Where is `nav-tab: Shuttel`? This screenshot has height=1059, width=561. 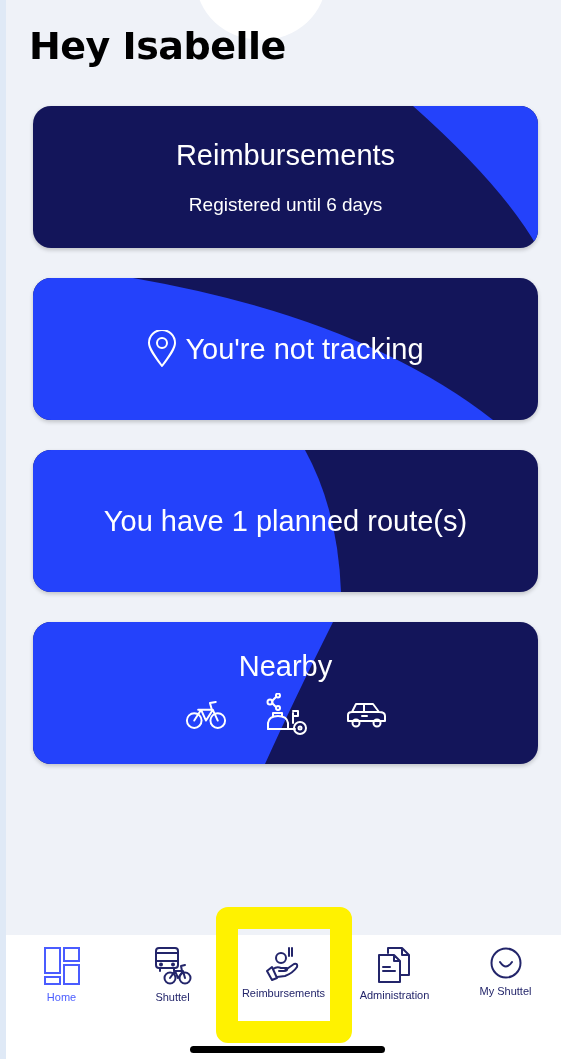 nav-tab: Shuttel is located at coordinates (172, 975).